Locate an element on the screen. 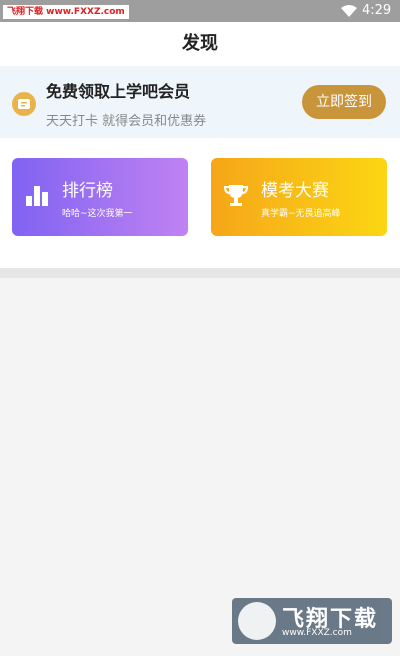 This screenshot has width=400, height=656. app-header: 发现 is located at coordinates (200, 44).